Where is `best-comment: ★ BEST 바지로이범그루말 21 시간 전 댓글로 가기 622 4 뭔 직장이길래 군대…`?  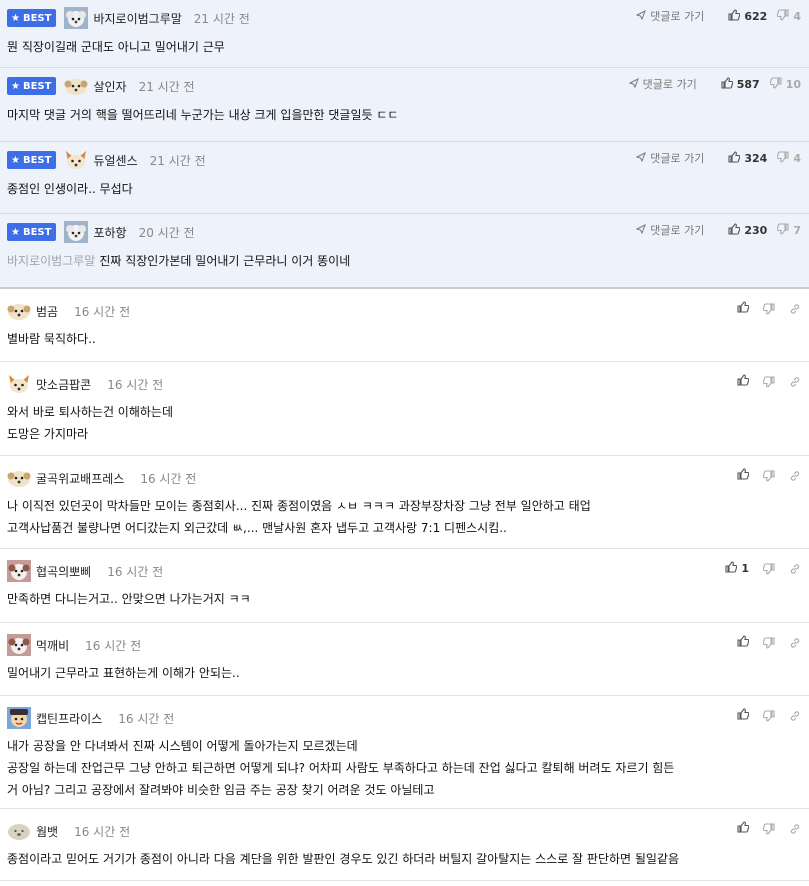 best-comment: ★ BEST 바지로이범그루말 21 시간 전 댓글로 가기 622 4 뭔 직장이길래 군대… is located at coordinates (404, 34).